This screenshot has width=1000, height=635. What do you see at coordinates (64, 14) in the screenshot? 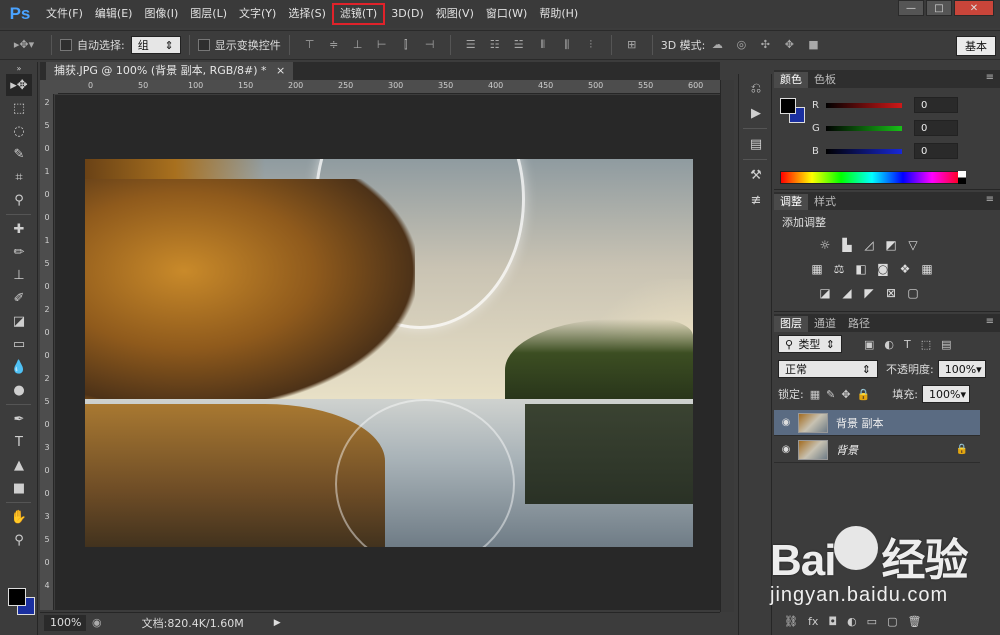
I see `menu-file: 文件(F)` at bounding box center [64, 14].